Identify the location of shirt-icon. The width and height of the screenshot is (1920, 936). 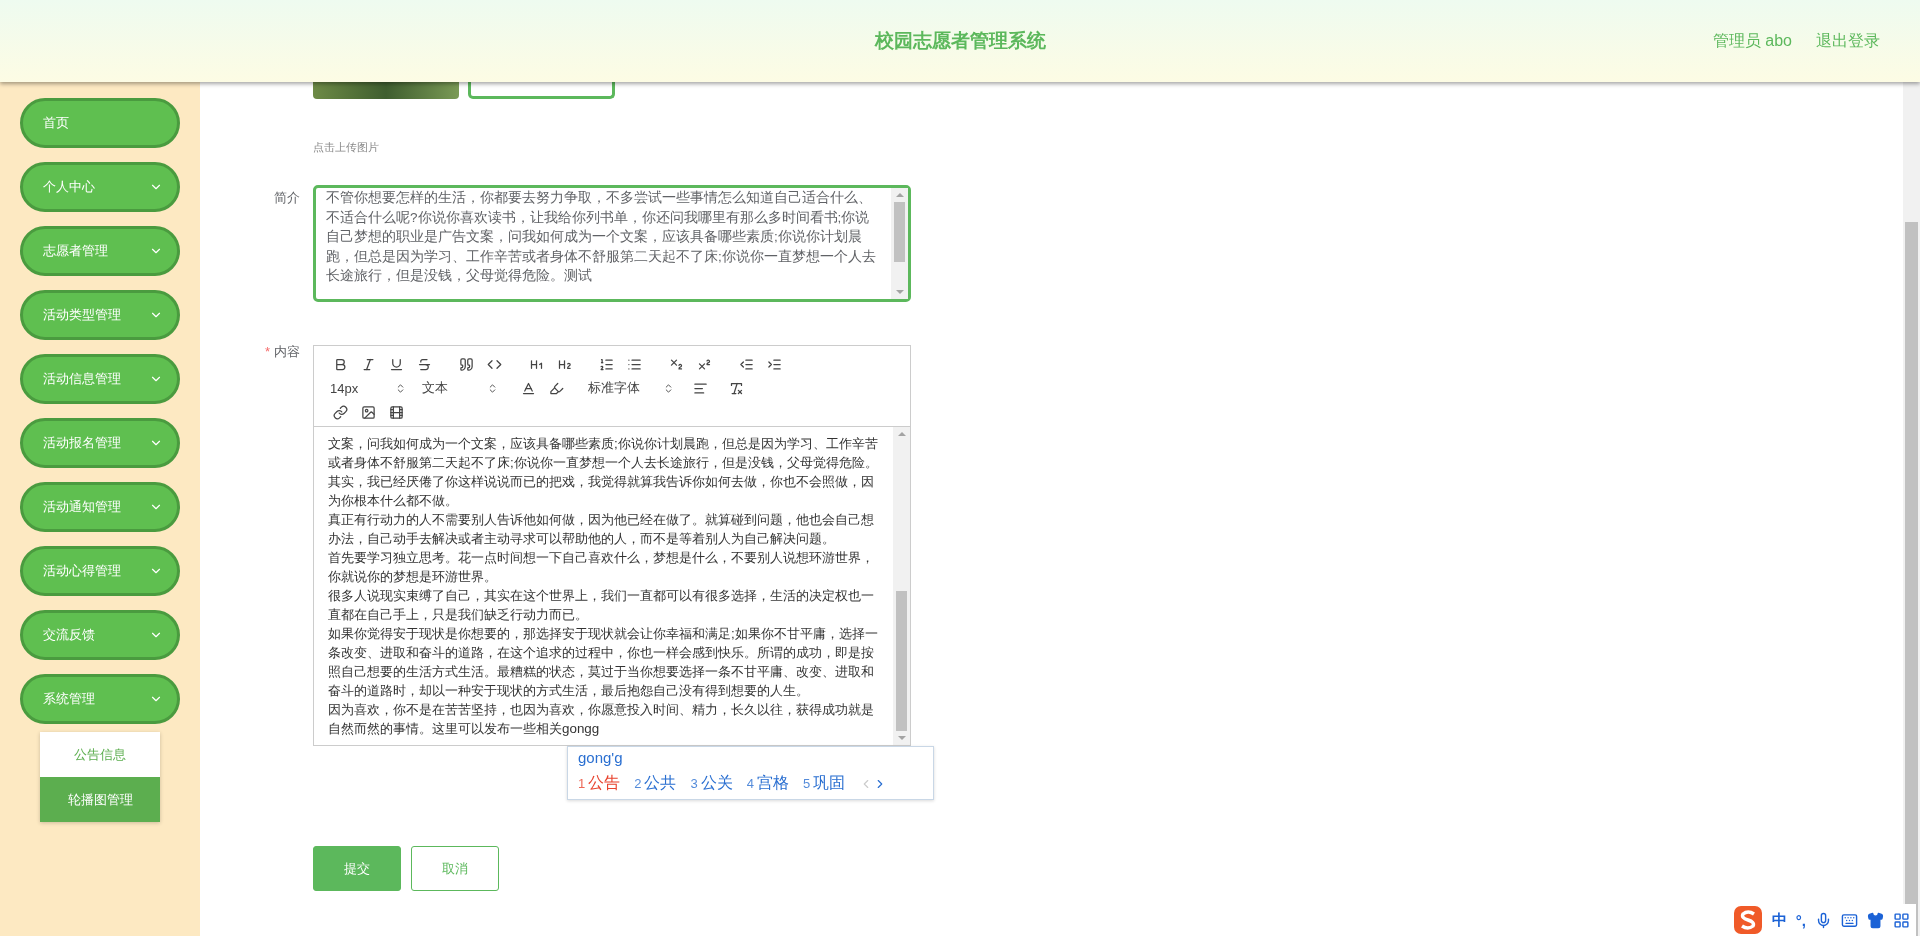
(1875, 920).